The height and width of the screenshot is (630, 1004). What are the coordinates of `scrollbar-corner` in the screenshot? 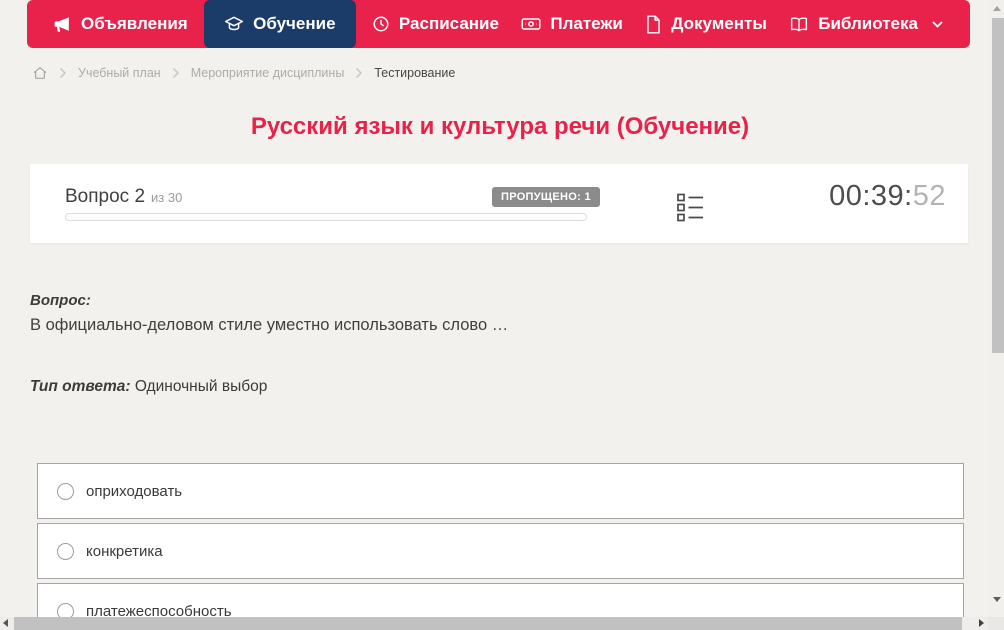 It's located at (996, 623).